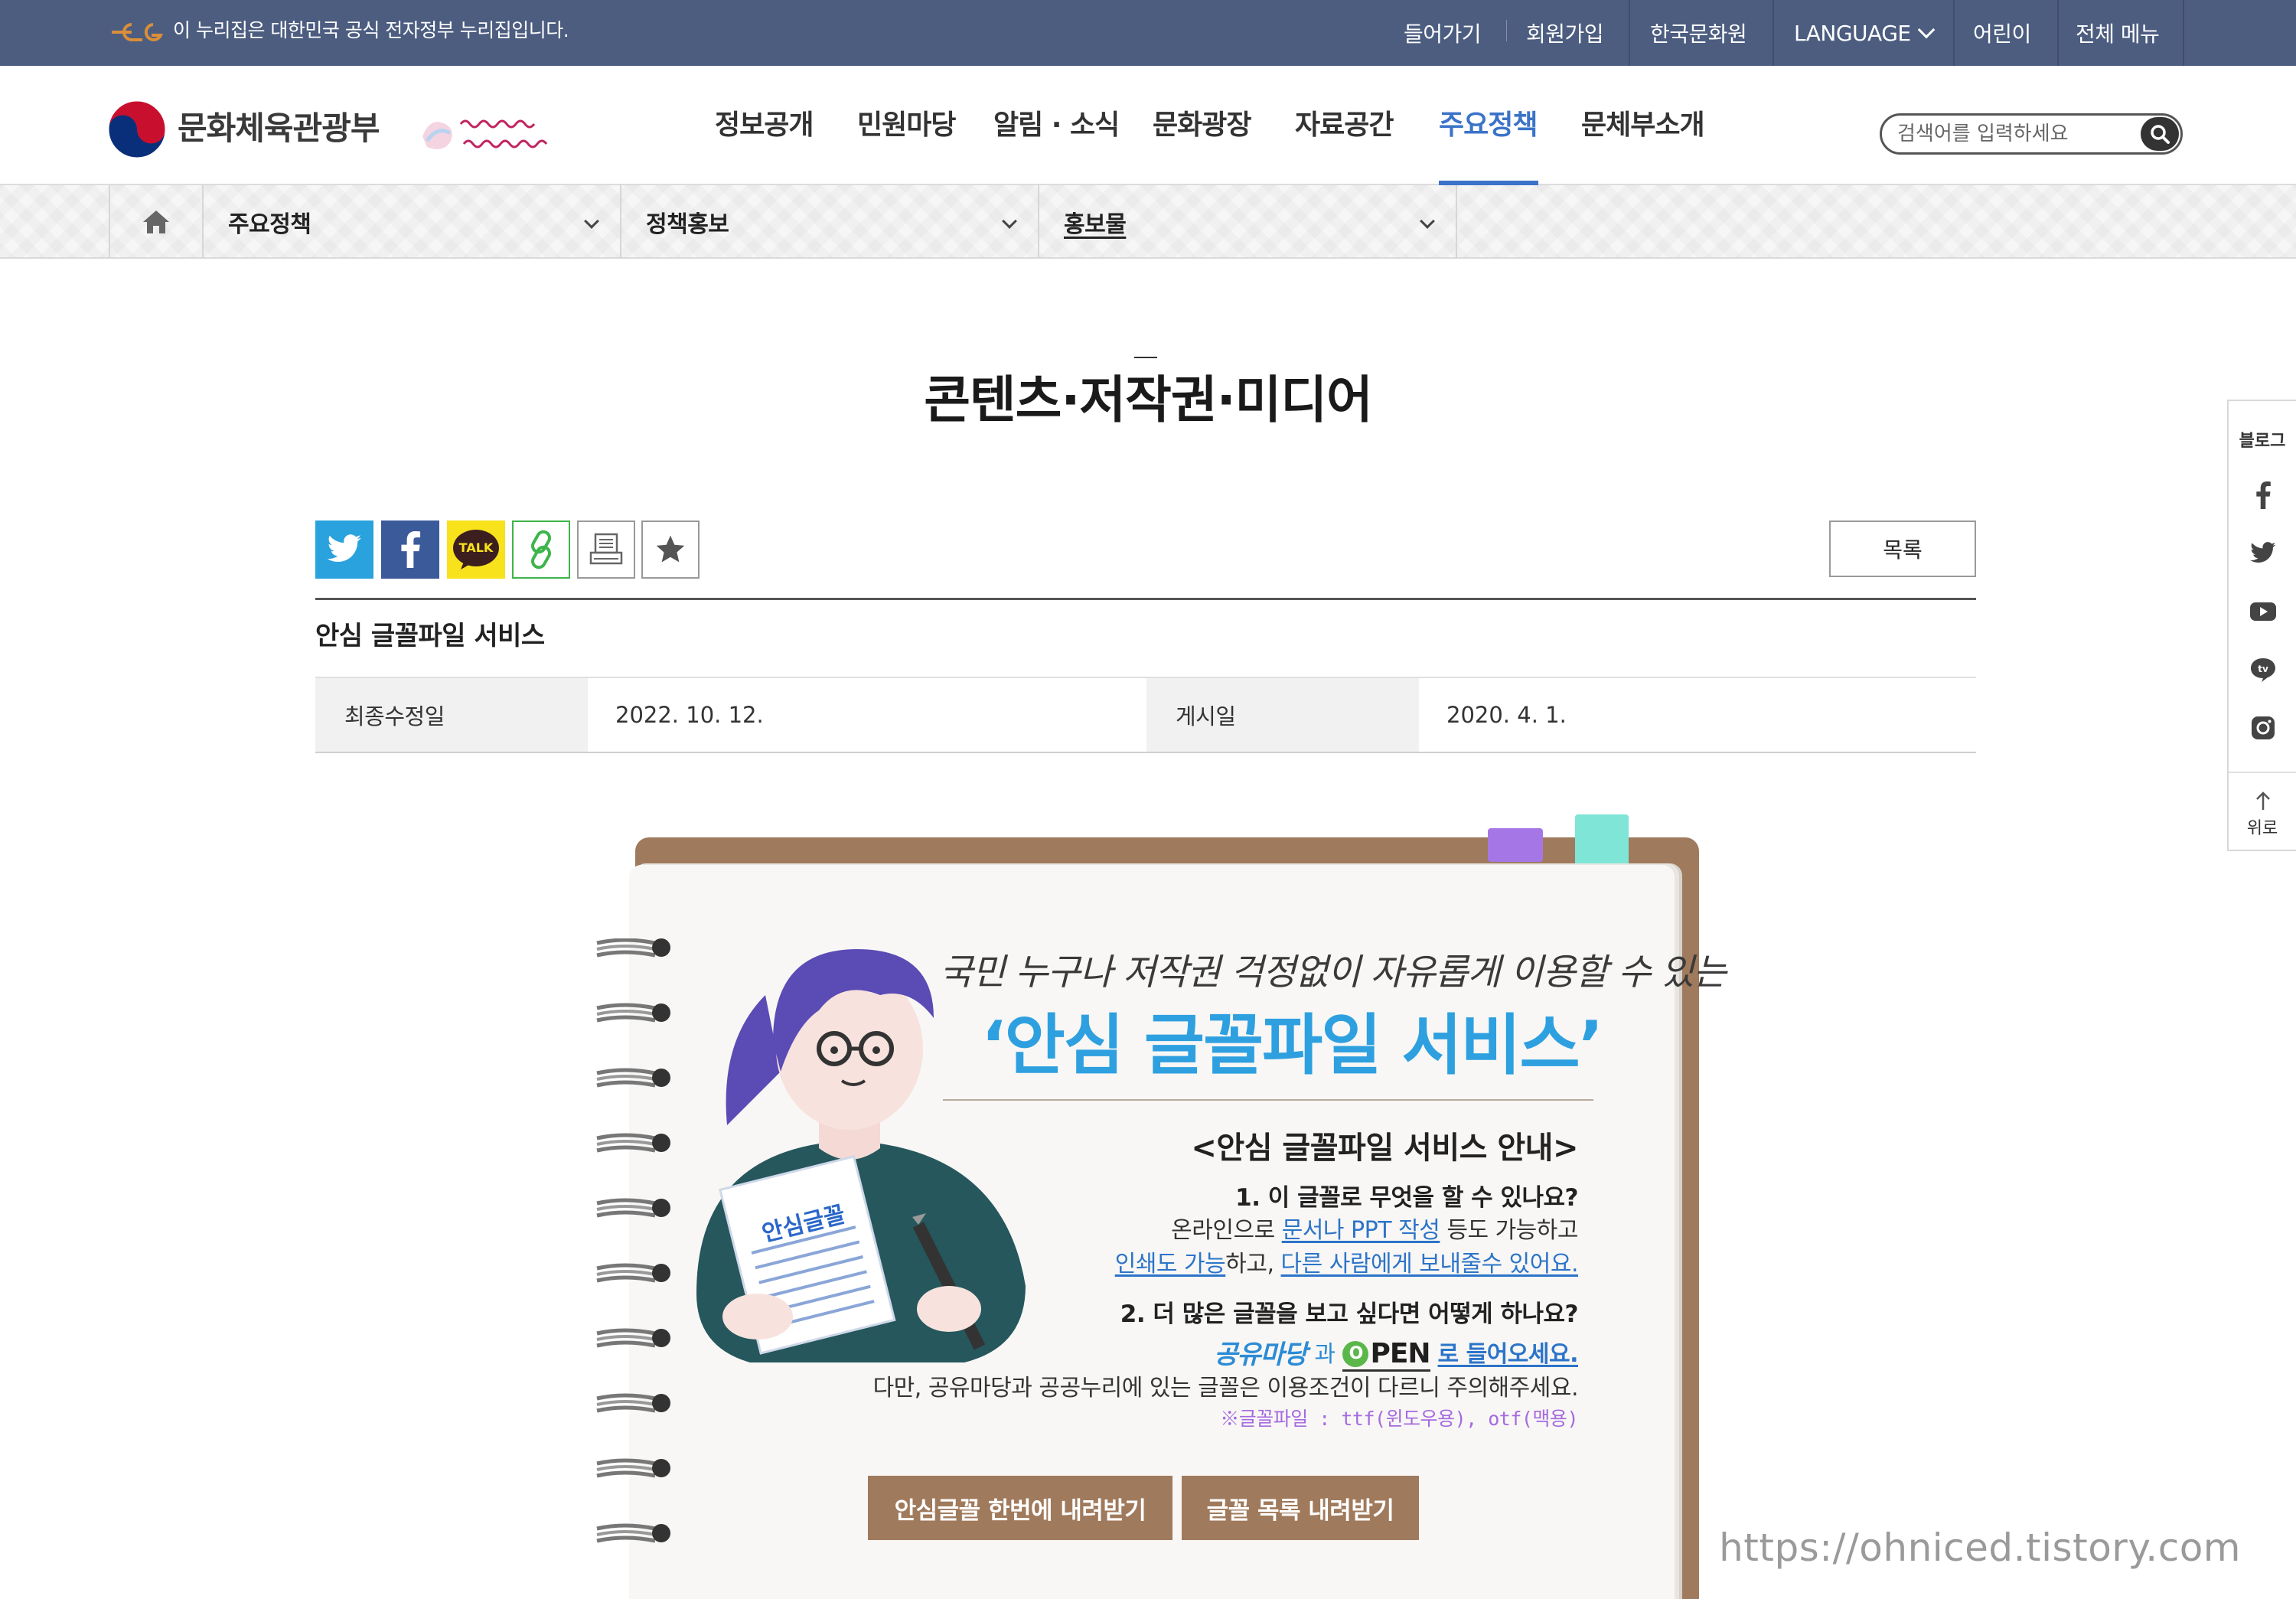  What do you see at coordinates (279, 129) in the screenshot?
I see `ministry-logo-text: 문화체육관광부` at bounding box center [279, 129].